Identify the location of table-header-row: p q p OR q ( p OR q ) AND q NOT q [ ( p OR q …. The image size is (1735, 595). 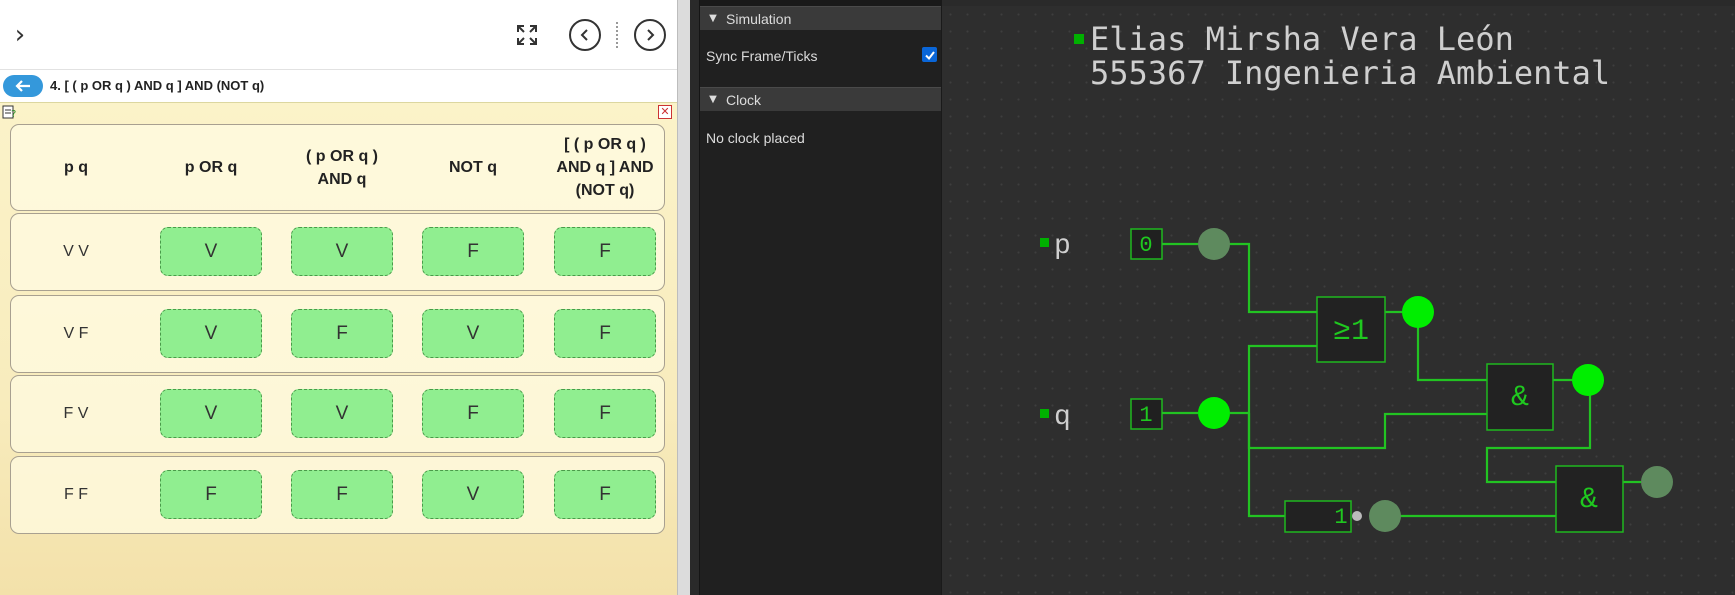
(337, 167).